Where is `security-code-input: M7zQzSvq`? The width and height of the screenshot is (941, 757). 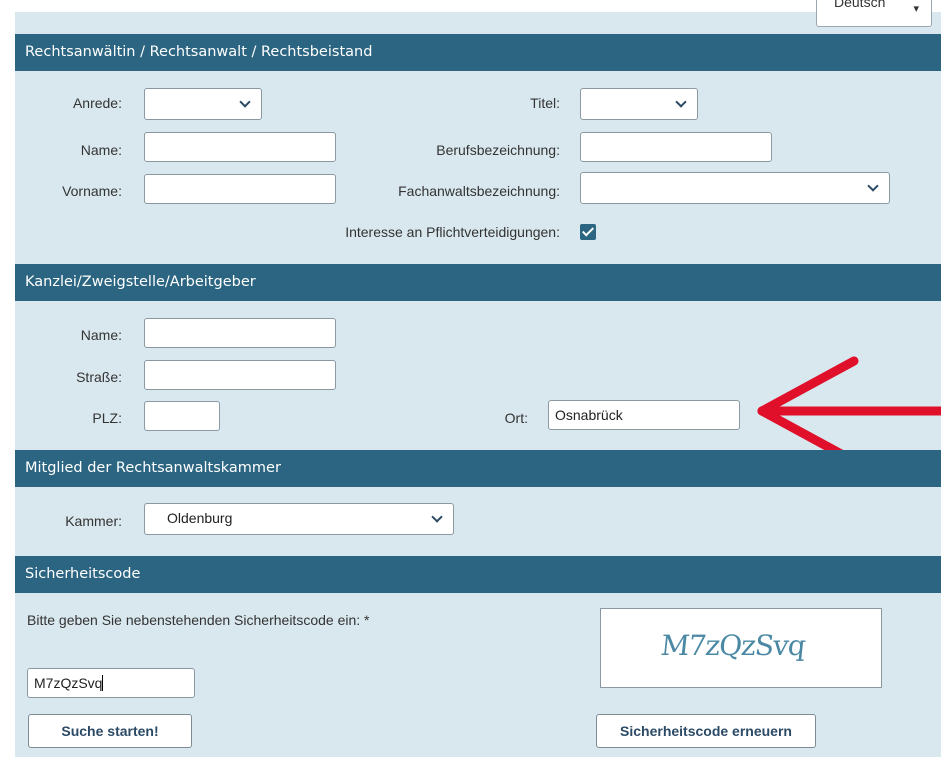 security-code-input: M7zQzSvq is located at coordinates (111, 683).